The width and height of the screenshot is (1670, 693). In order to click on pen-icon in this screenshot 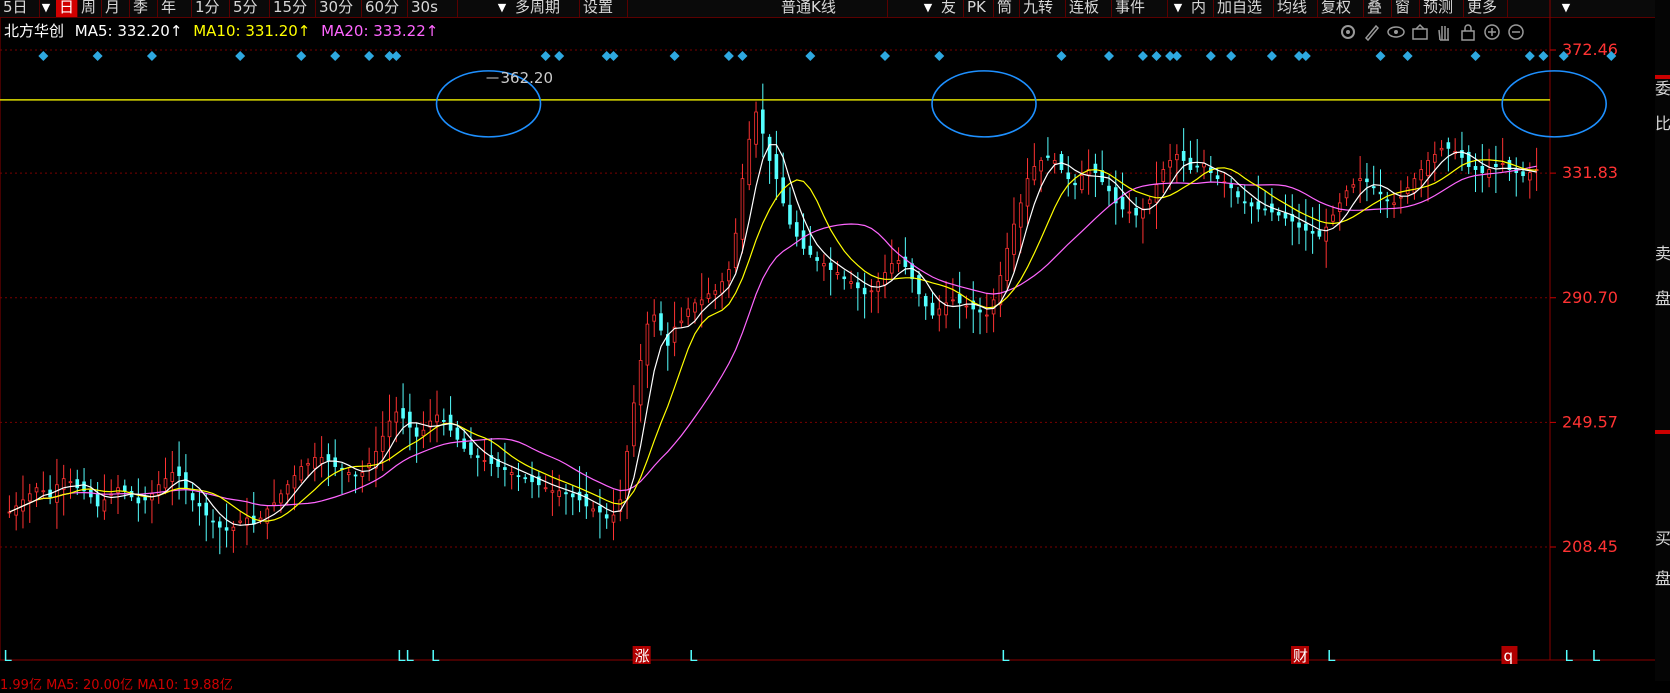, I will do `click(1372, 32)`.